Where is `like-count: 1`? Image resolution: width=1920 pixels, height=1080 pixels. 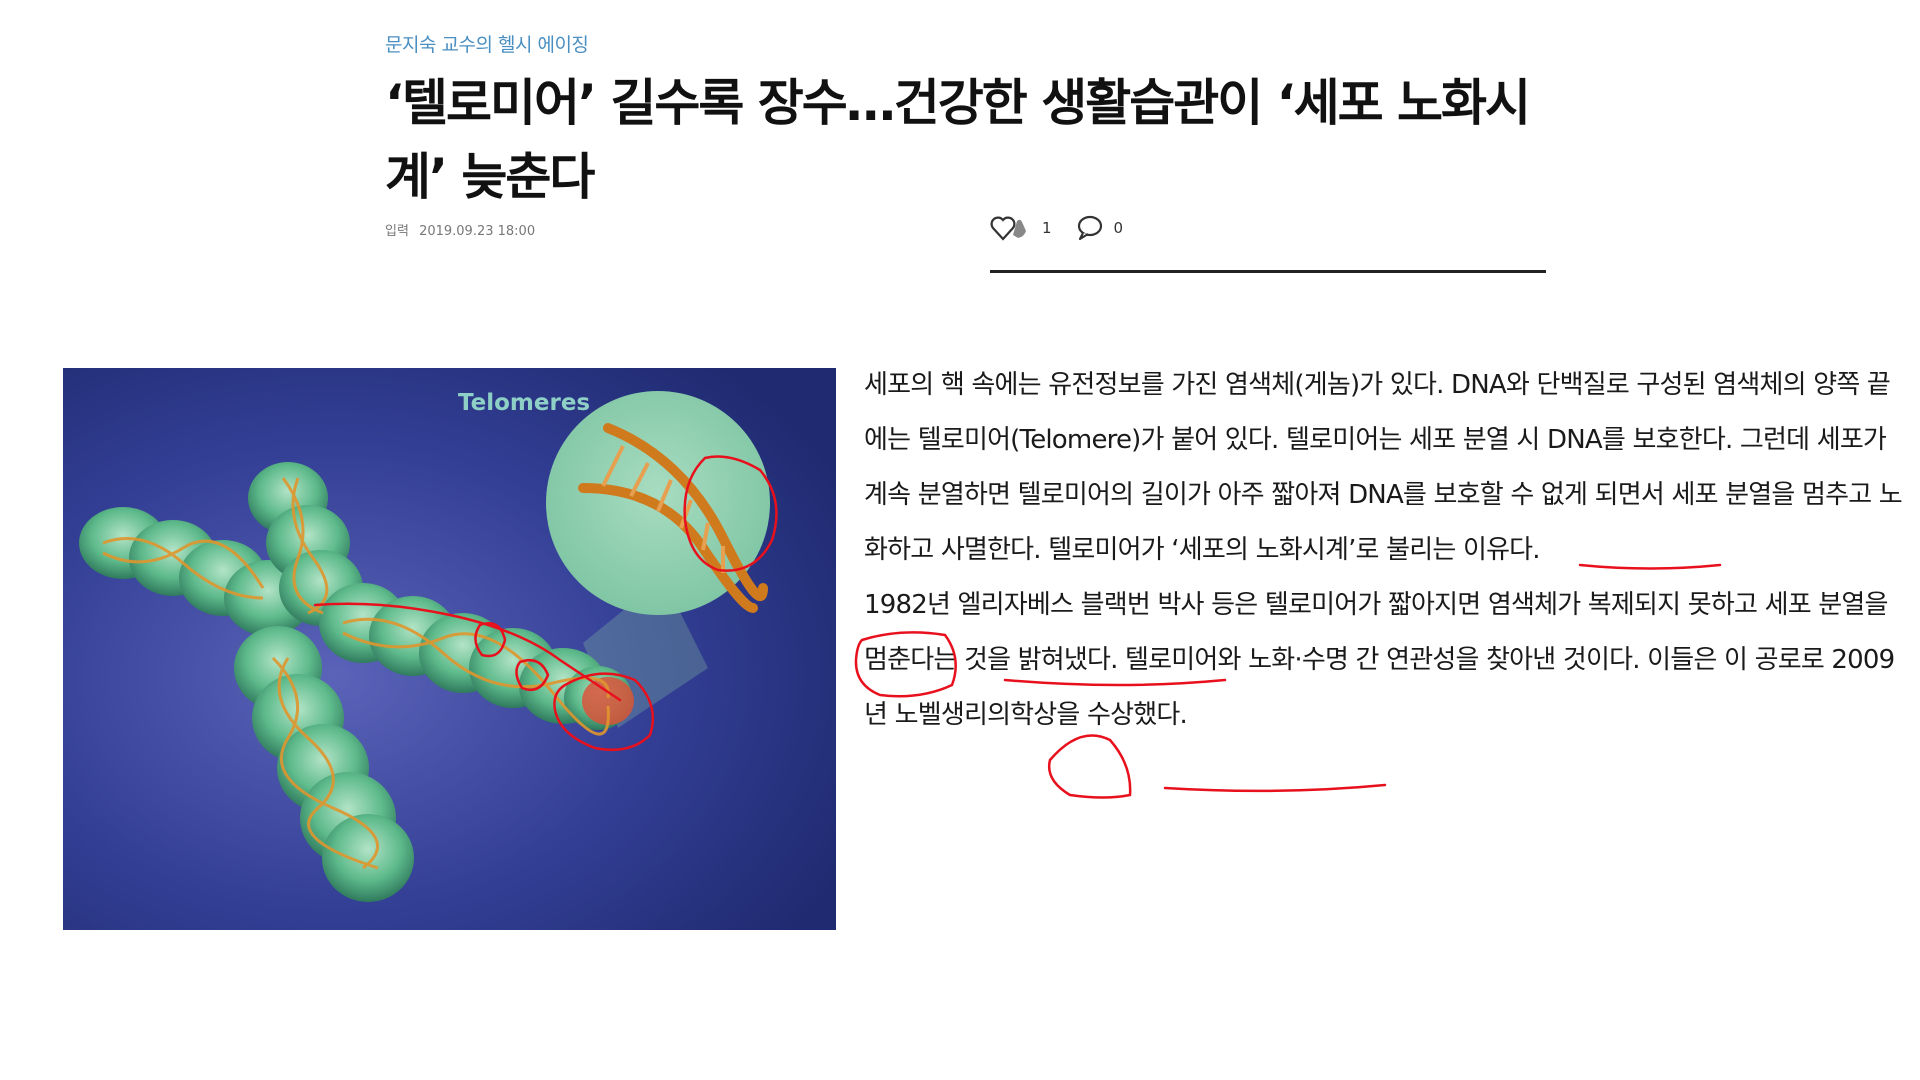
like-count: 1 is located at coordinates (1047, 228).